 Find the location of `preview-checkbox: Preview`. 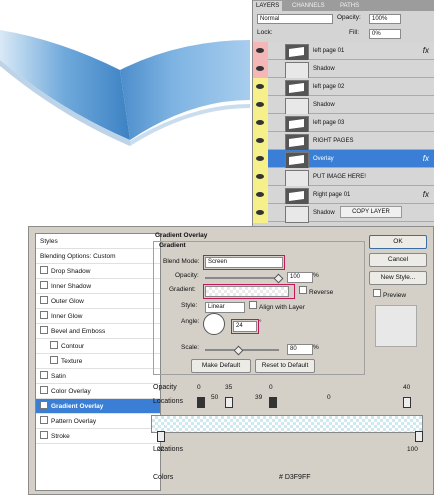

preview-checkbox: Preview is located at coordinates (389, 295).